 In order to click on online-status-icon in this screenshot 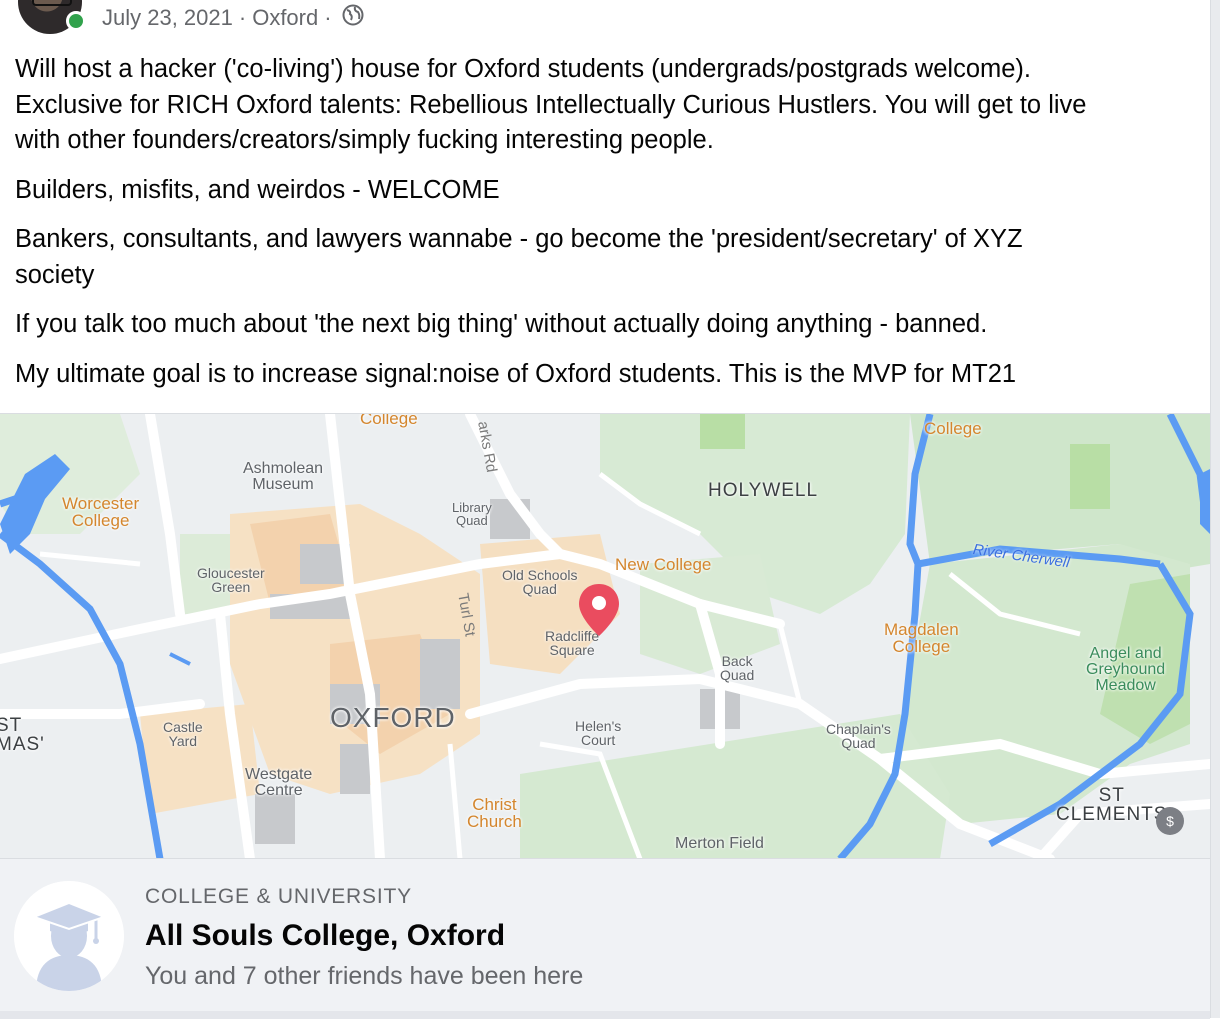, I will do `click(76, 21)`.